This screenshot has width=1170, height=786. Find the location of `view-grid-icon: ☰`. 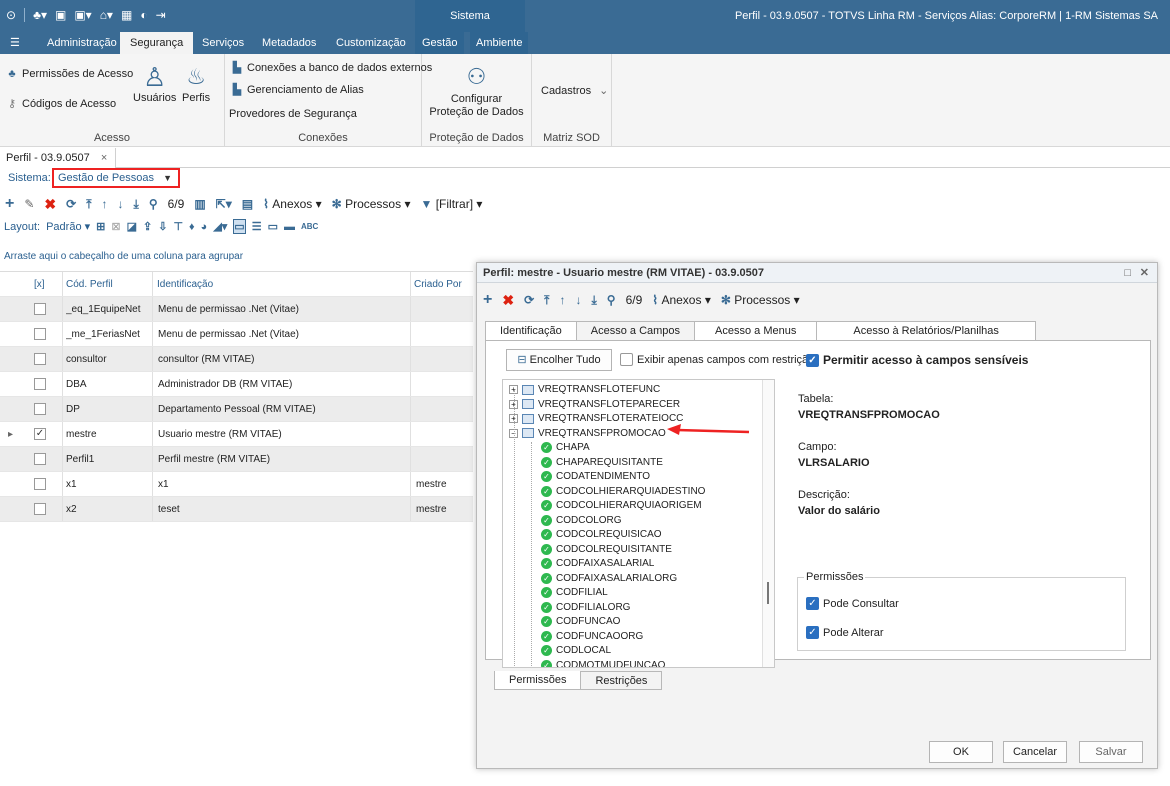

view-grid-icon: ☰ is located at coordinates (257, 226).